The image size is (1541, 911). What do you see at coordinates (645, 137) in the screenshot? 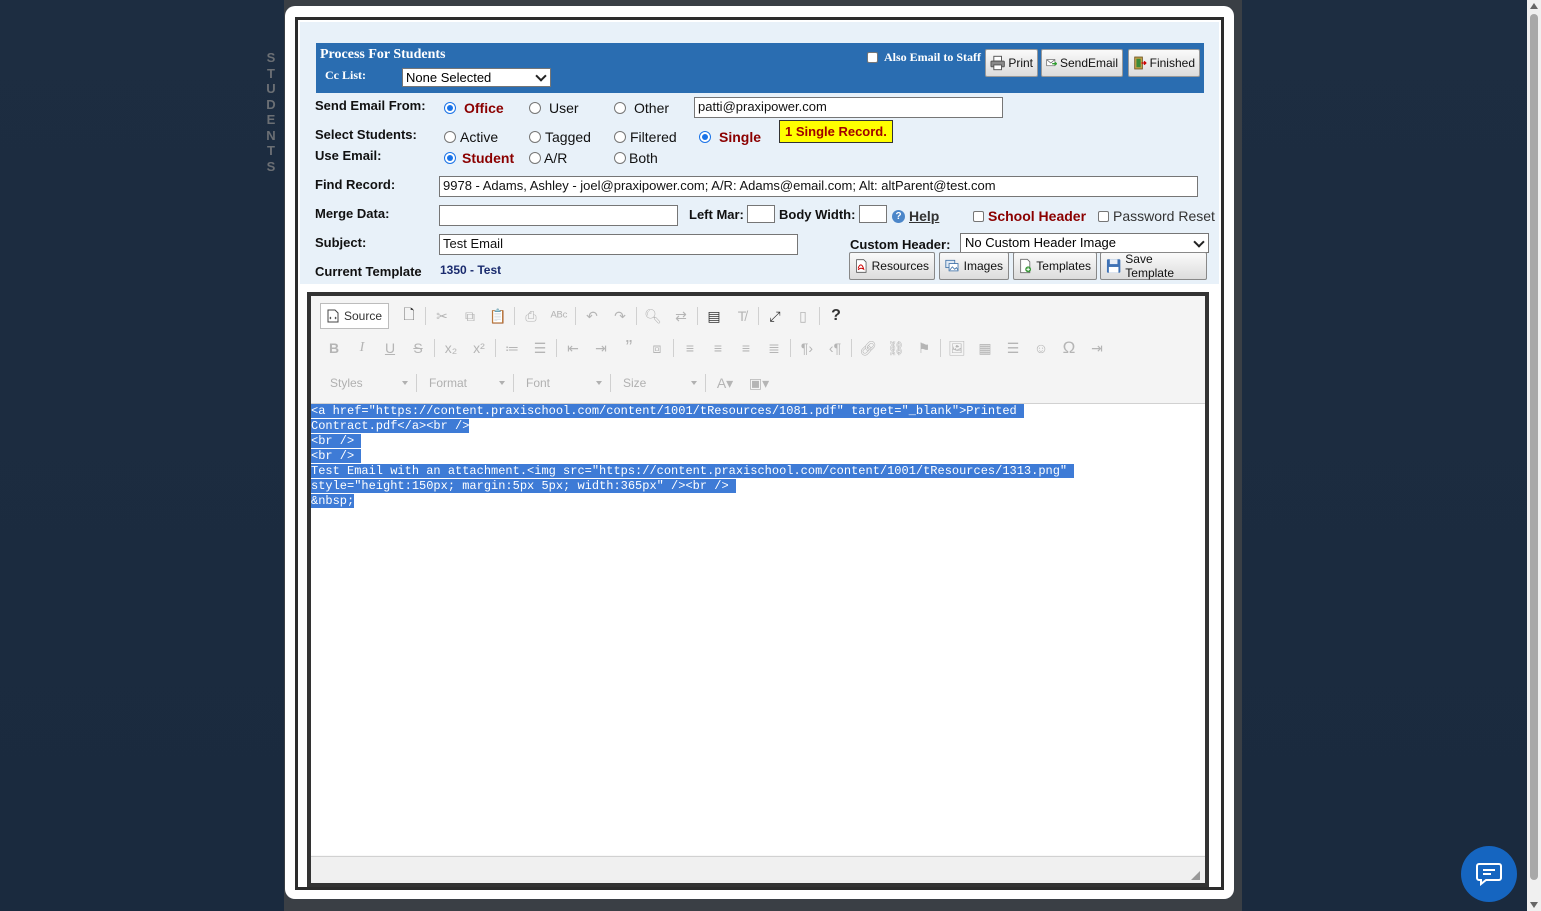
I see `select-filtered-option: Filtered` at bounding box center [645, 137].